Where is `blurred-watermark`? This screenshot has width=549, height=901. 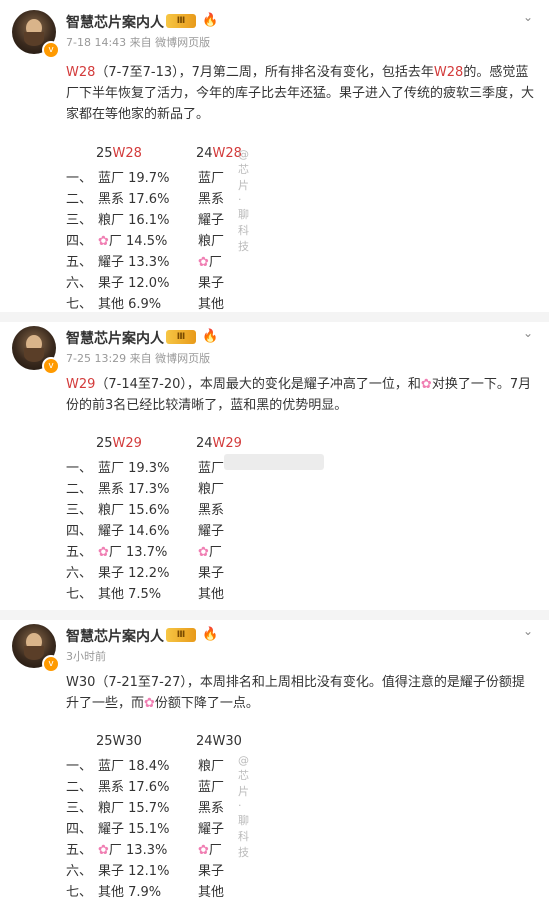
blurred-watermark is located at coordinates (274, 462).